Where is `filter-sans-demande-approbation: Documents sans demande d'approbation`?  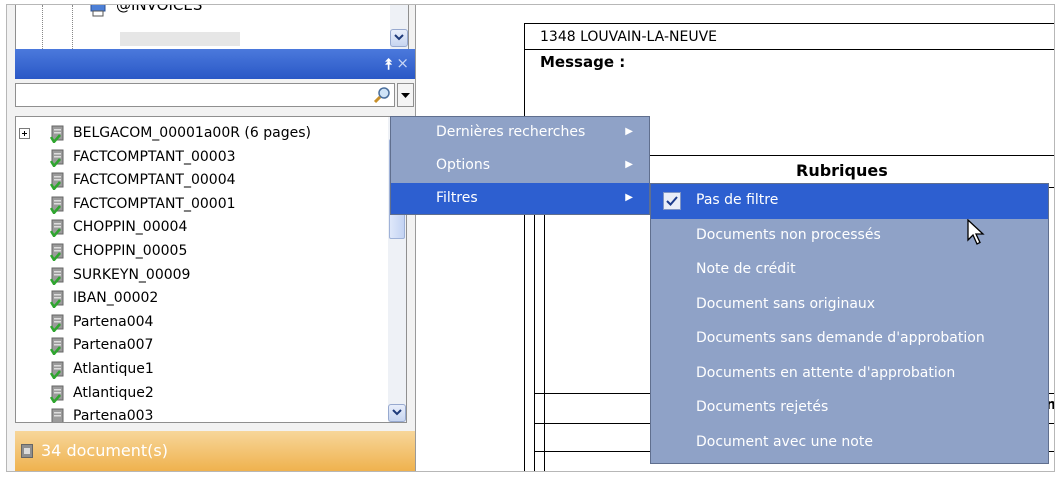
filter-sans-demande-approbation: Documents sans demande d'approbation is located at coordinates (849, 339).